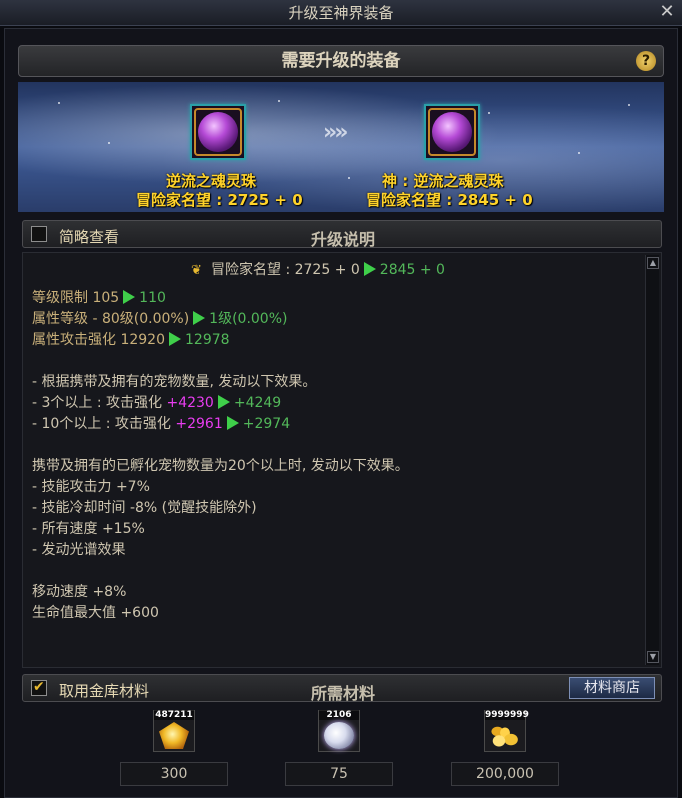 The image size is (682, 798). Describe the element at coordinates (443, 181) in the screenshot. I see `target-equipment-name: 神 : 逆流之魂灵珠` at that location.